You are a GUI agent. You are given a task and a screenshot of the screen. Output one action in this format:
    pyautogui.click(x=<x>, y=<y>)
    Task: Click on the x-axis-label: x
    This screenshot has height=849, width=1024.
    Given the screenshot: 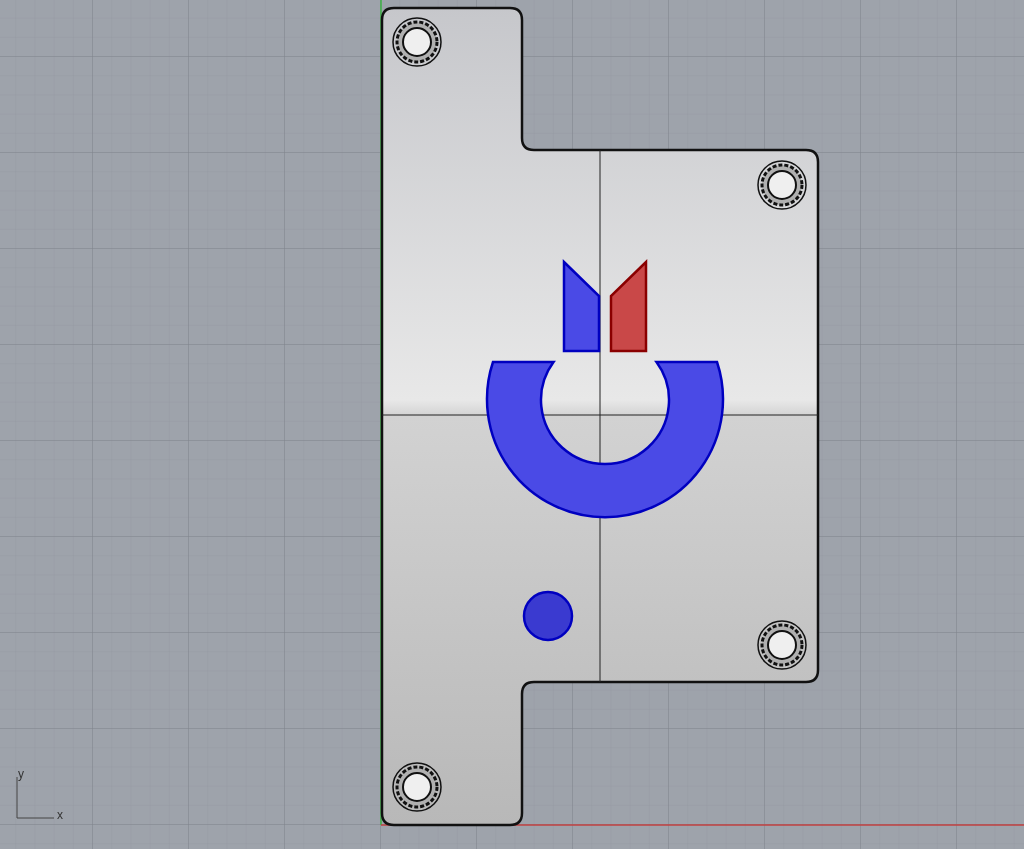 What is the action you would take?
    pyautogui.click(x=60, y=815)
    